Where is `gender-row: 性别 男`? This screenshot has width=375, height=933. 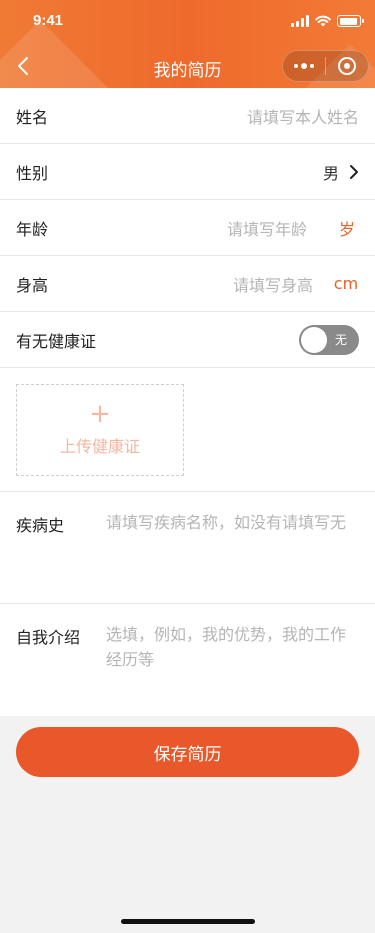 gender-row: 性别 男 is located at coordinates (187, 172).